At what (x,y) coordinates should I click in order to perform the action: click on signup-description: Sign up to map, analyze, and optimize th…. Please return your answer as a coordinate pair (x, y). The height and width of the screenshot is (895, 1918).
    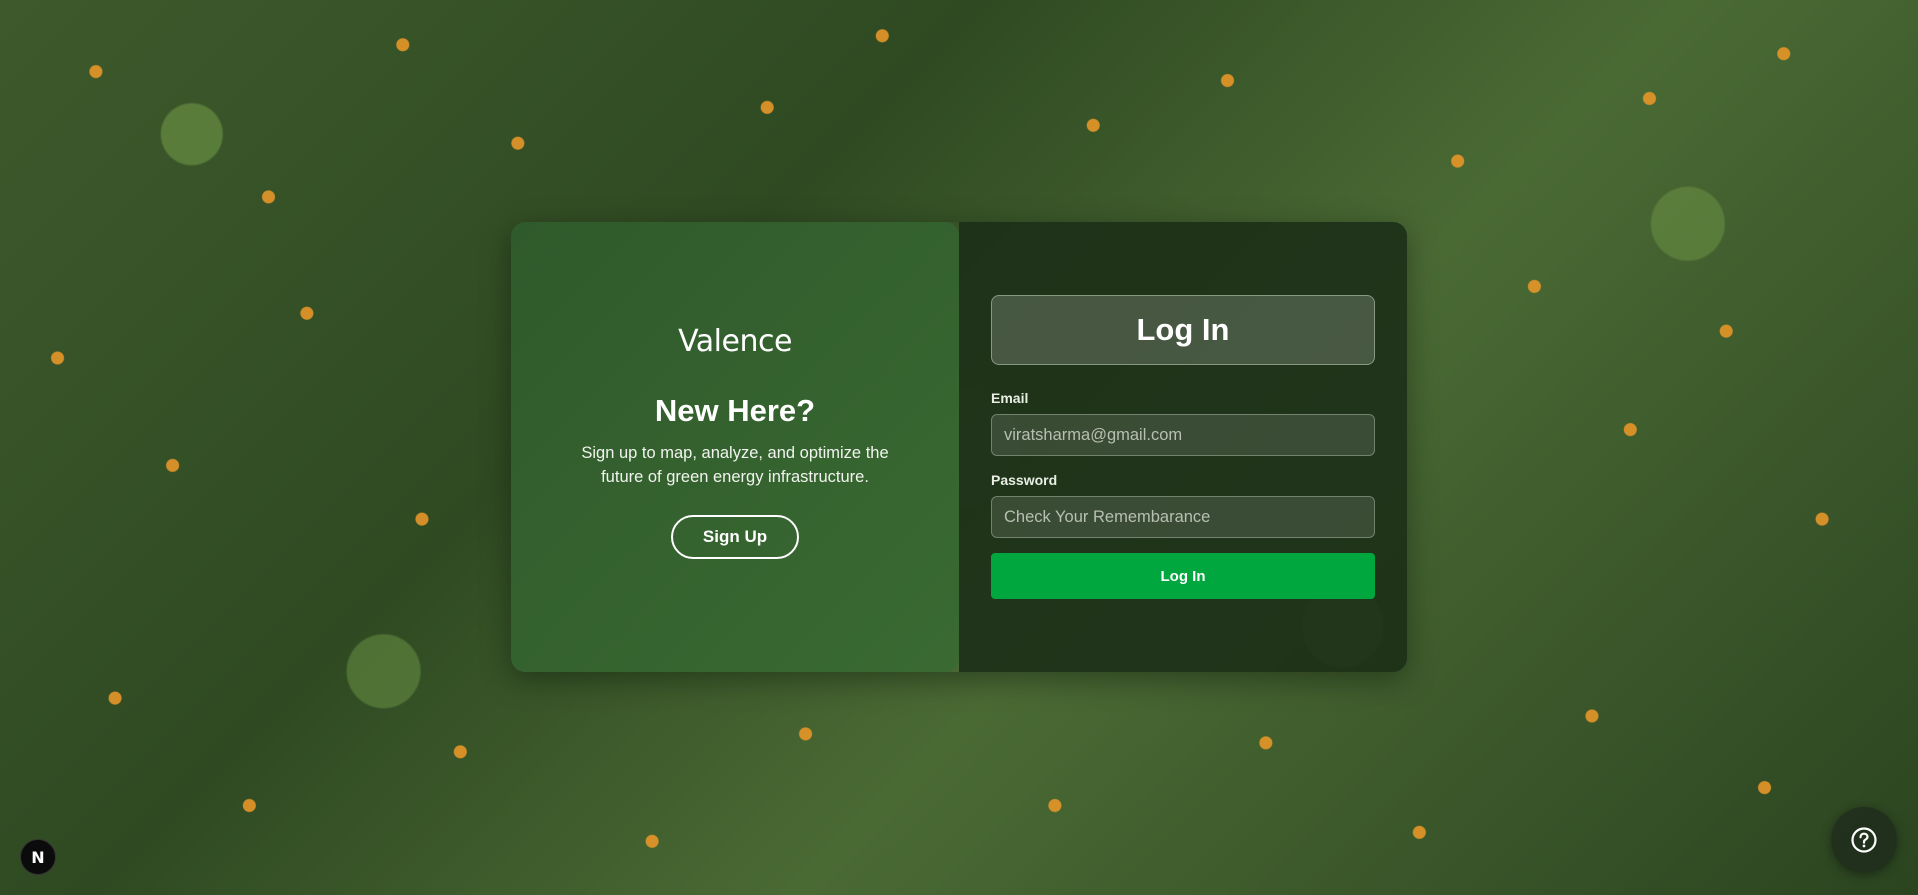
    Looking at the image, I should click on (735, 465).